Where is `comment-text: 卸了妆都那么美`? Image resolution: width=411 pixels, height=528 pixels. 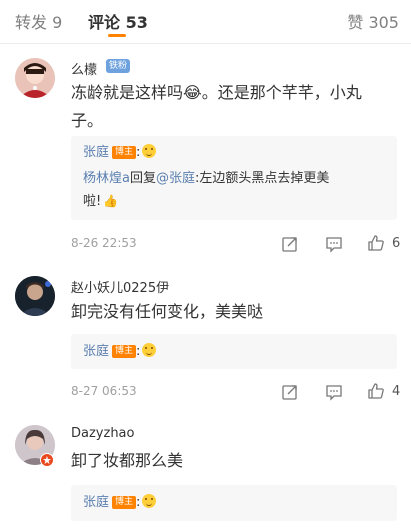
comment-text: 卸了妆都那么美 is located at coordinates (127, 460).